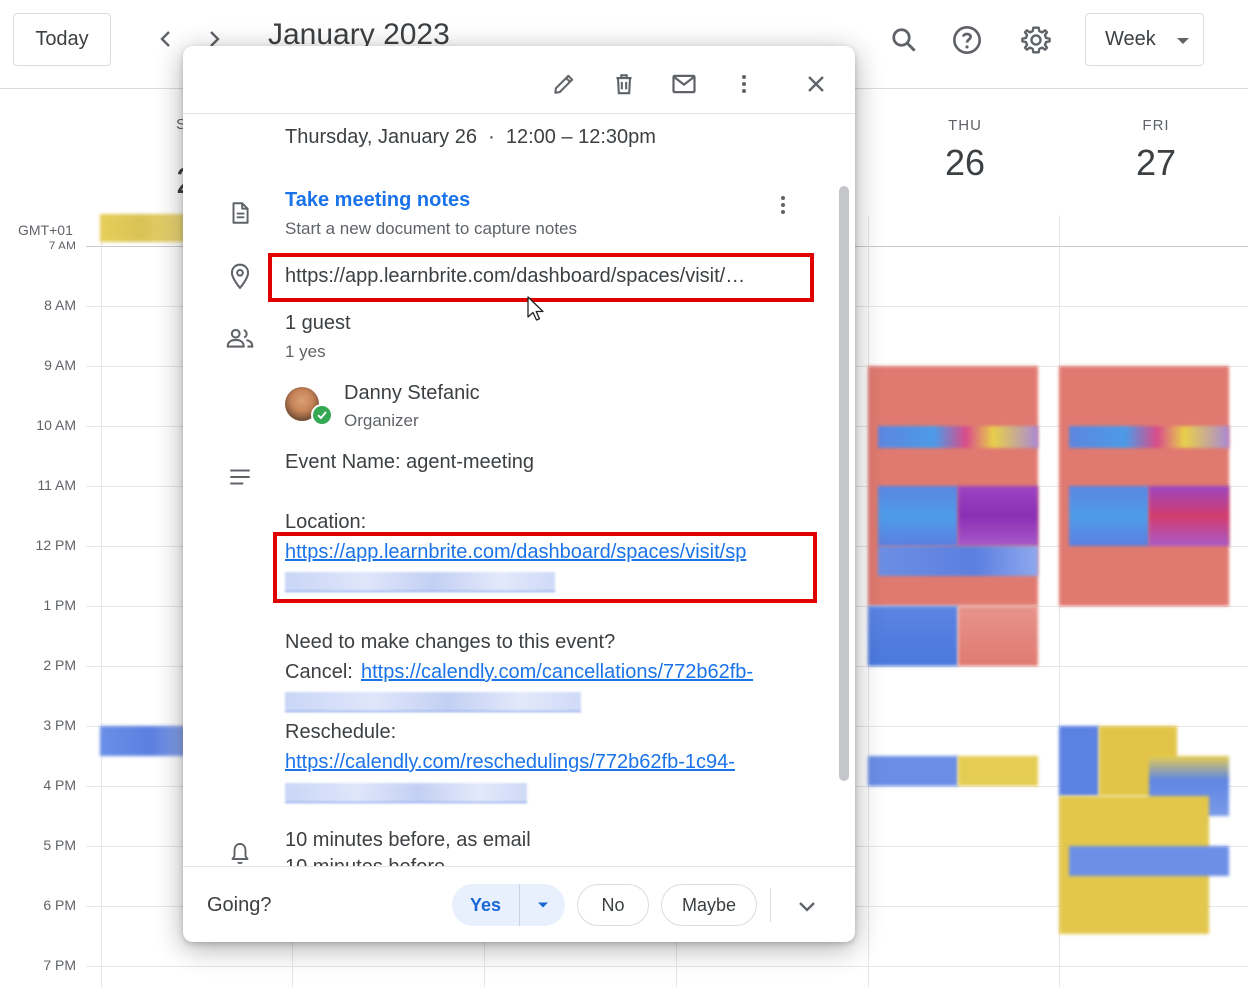 This screenshot has width=1248, height=987. I want to click on day-name: FRI, so click(1156, 125).